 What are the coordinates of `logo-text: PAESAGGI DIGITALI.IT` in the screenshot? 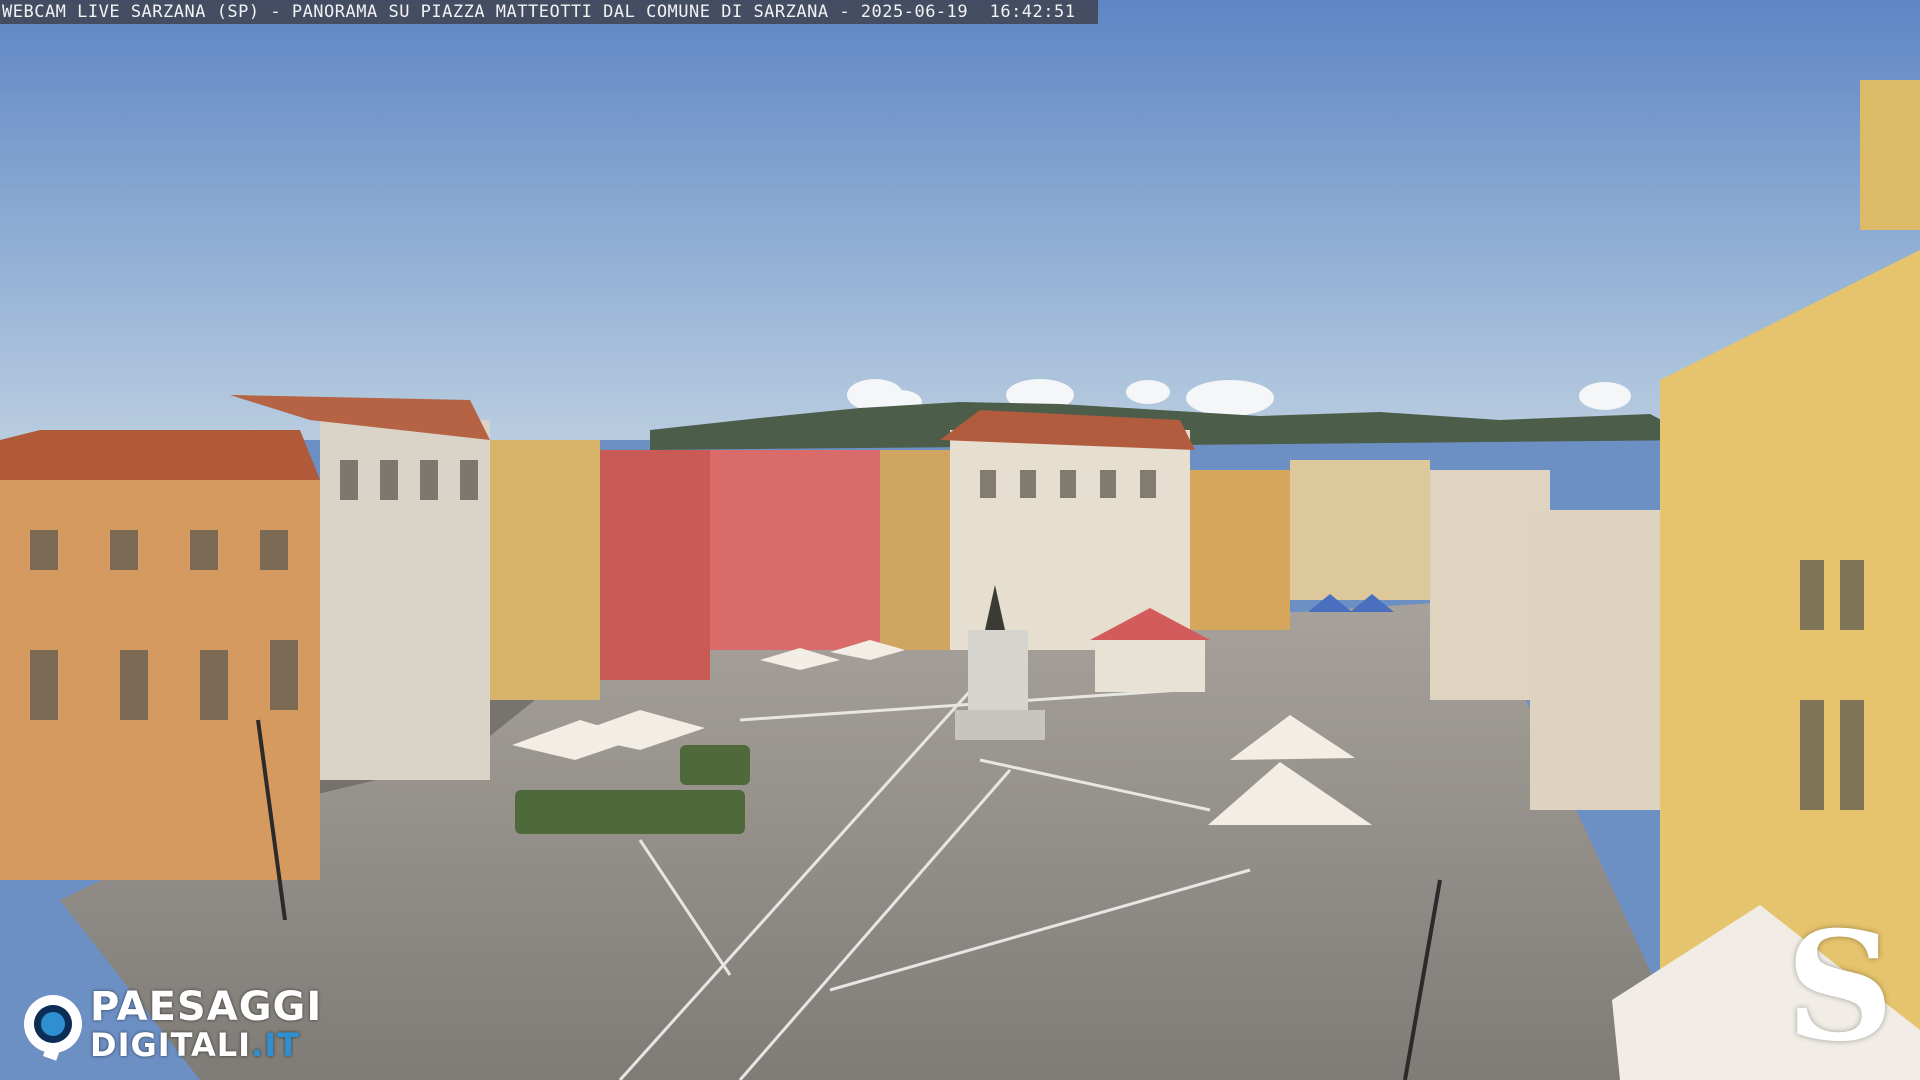 It's located at (206, 1024).